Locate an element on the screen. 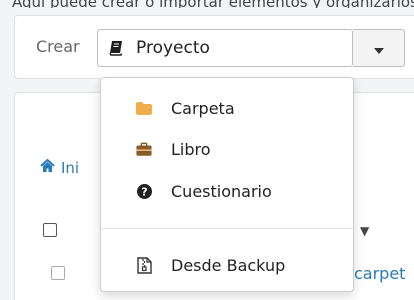 The image size is (414, 300). file-archive-icon is located at coordinates (144, 265).